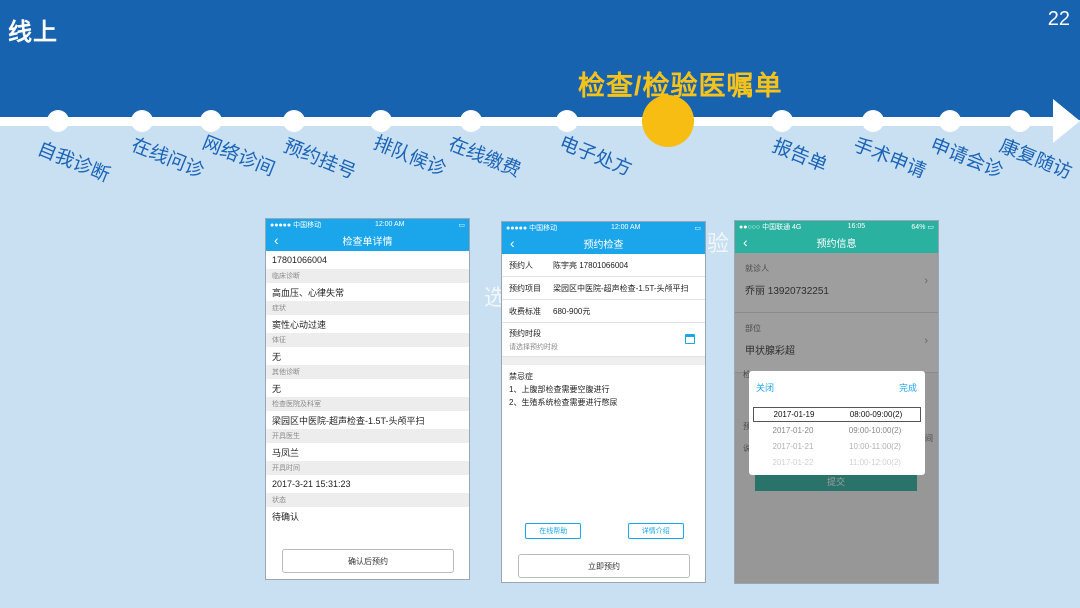 This screenshot has width=1080, height=608. Describe the element at coordinates (367, 484) in the screenshot. I see `detail-value: 2017-3-21 15:31:23` at that location.